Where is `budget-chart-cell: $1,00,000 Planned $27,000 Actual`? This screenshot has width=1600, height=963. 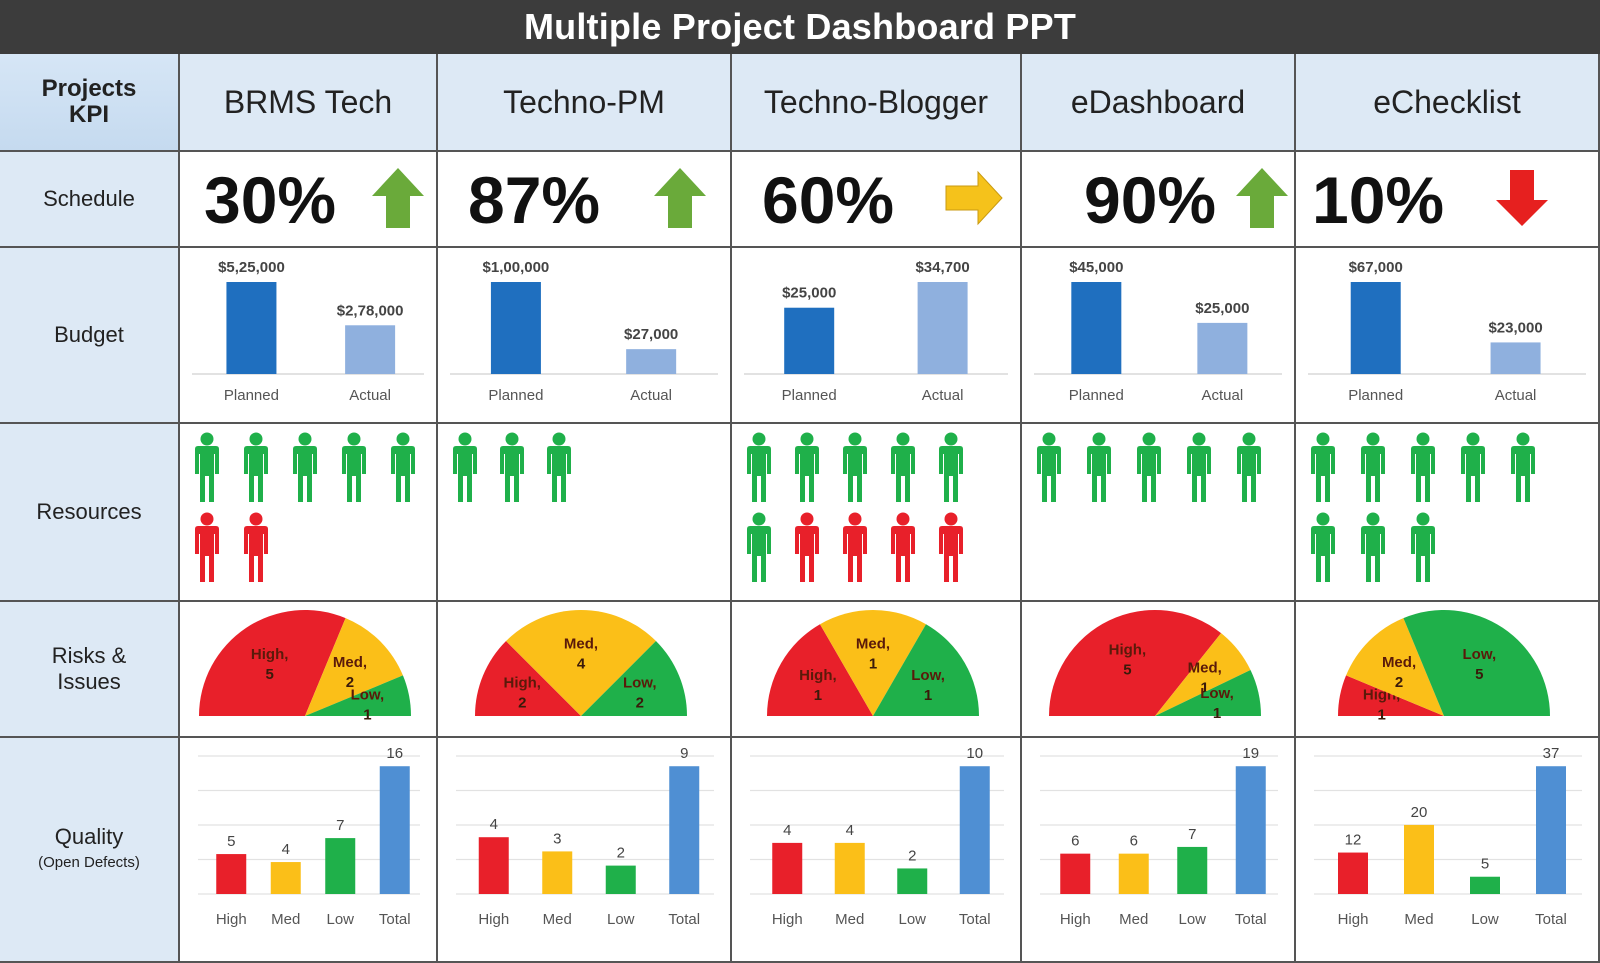
budget-chart-cell: $1,00,000 Planned $27,000 Actual is located at coordinates (585, 336).